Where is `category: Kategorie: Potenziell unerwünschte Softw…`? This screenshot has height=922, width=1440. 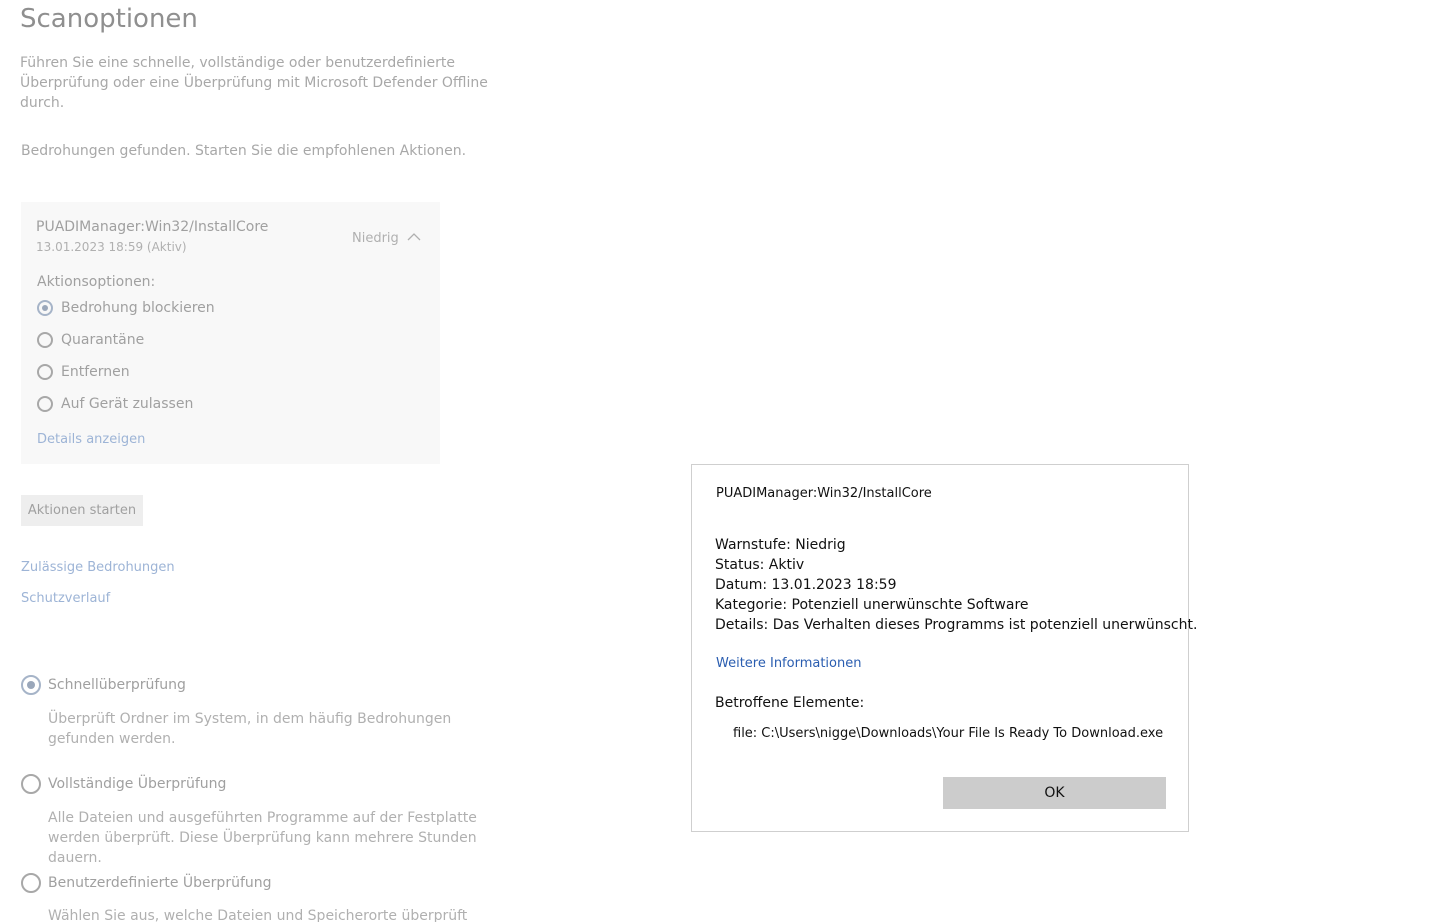 category: Kategorie: Potenziell unerwünschte Softw… is located at coordinates (872, 605).